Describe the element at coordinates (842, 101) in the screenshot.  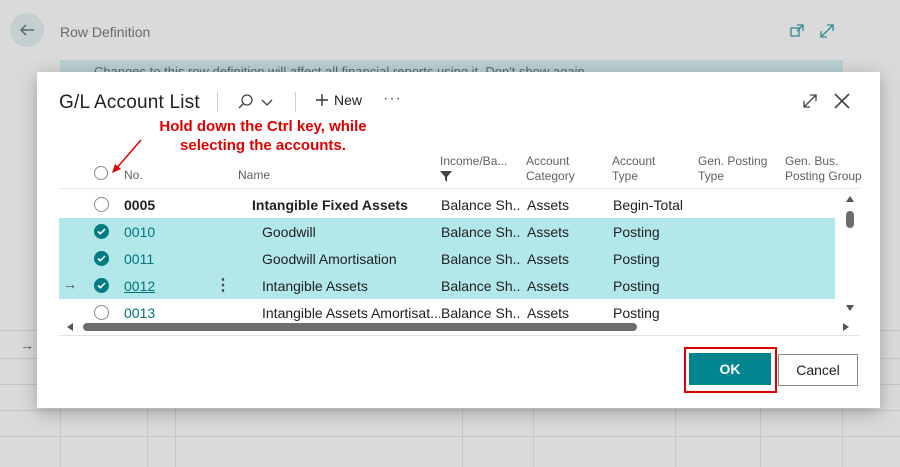
I see `close-icon` at that location.